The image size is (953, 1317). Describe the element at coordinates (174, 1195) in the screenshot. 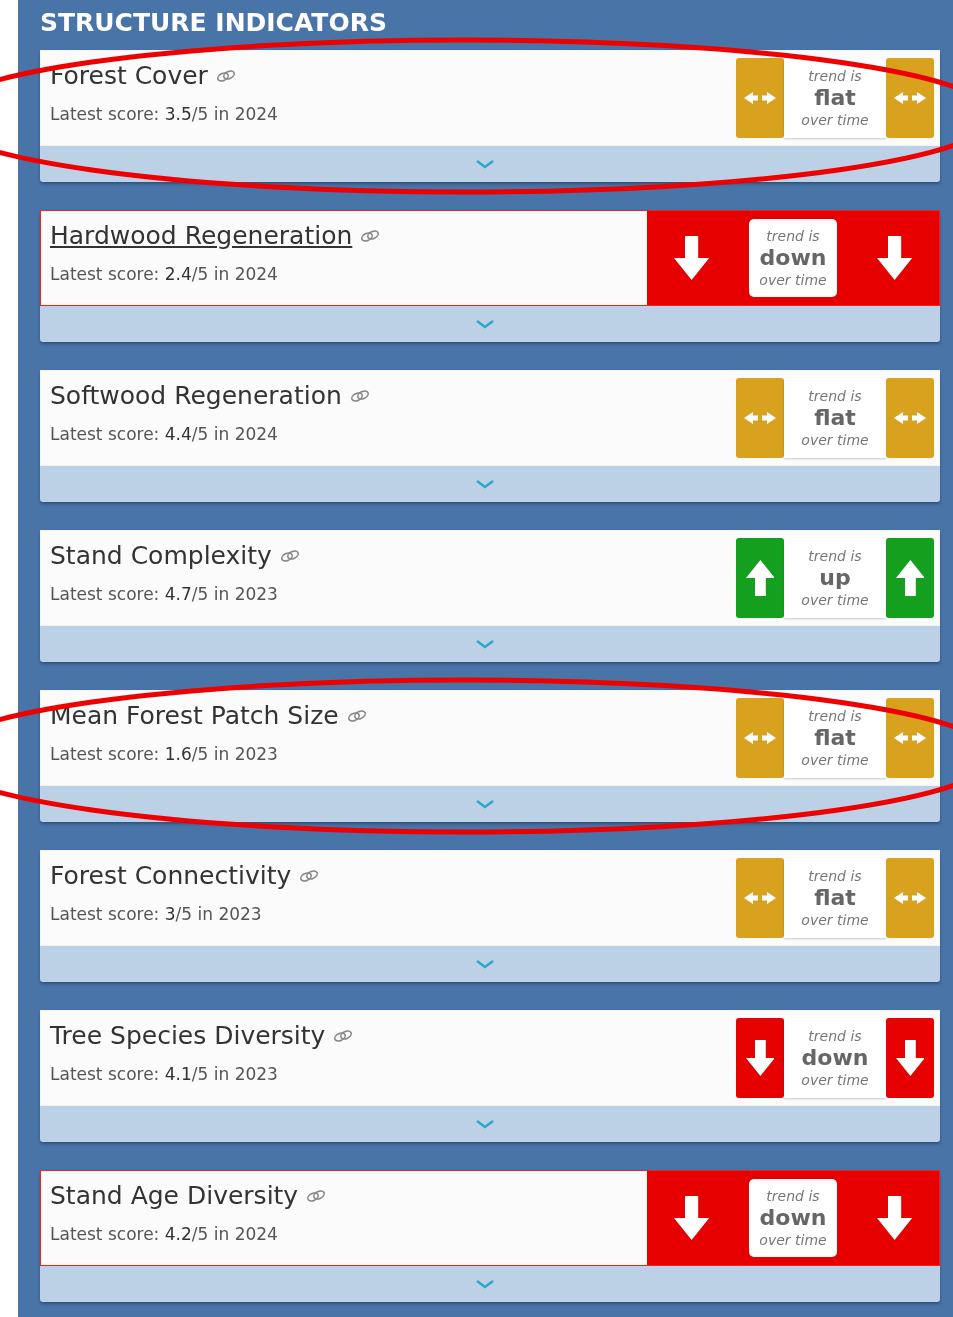

I see `indicator-title: Stand Age Diversity` at that location.